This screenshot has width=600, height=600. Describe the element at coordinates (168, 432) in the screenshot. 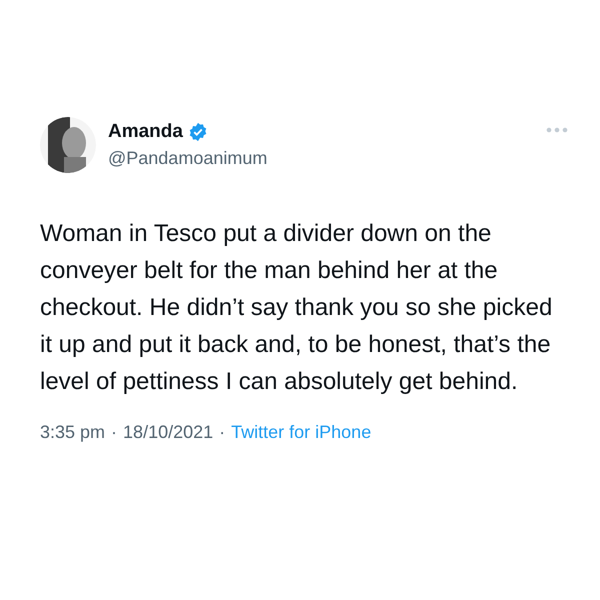

I see `tweet-date: 18/10/2021` at that location.